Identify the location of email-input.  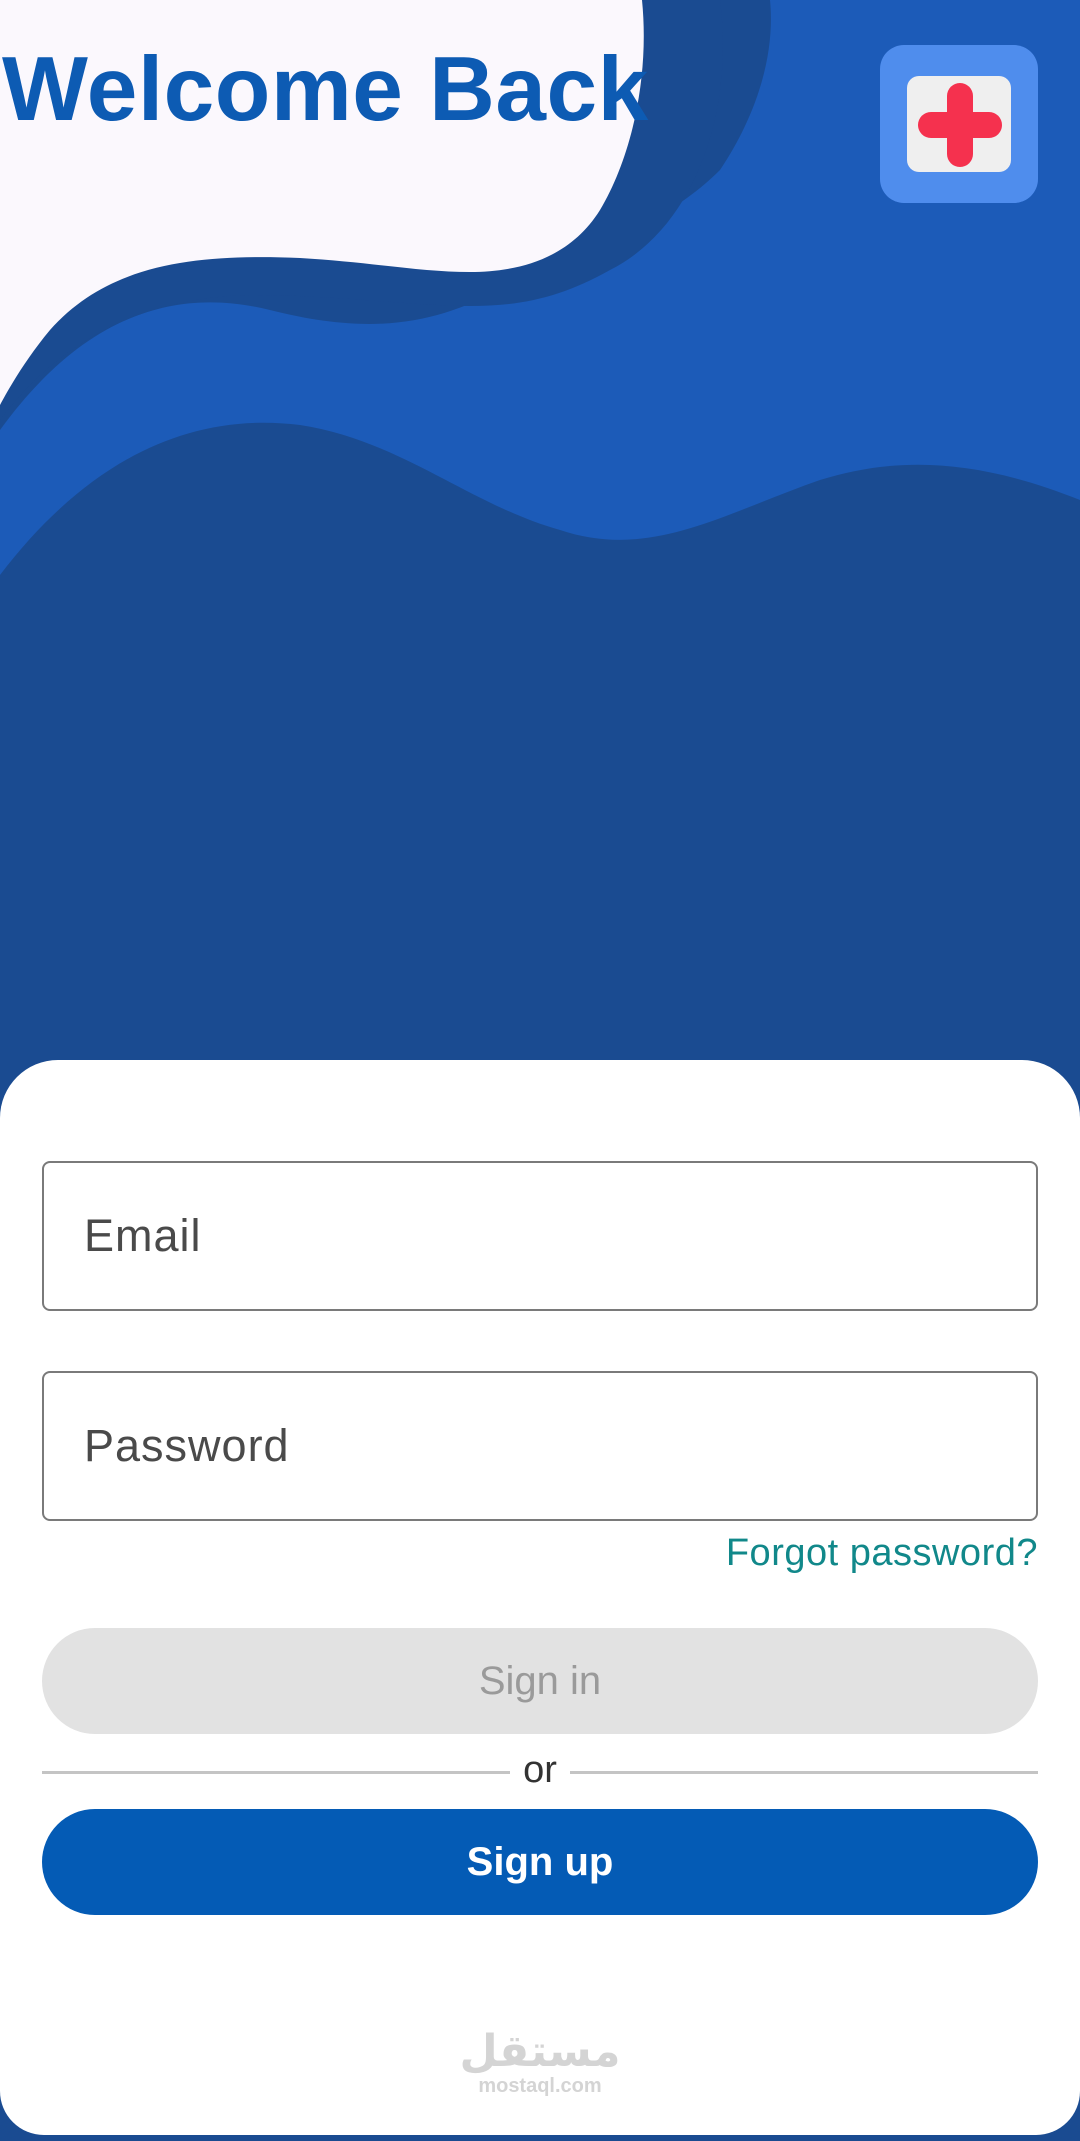
(540, 1236).